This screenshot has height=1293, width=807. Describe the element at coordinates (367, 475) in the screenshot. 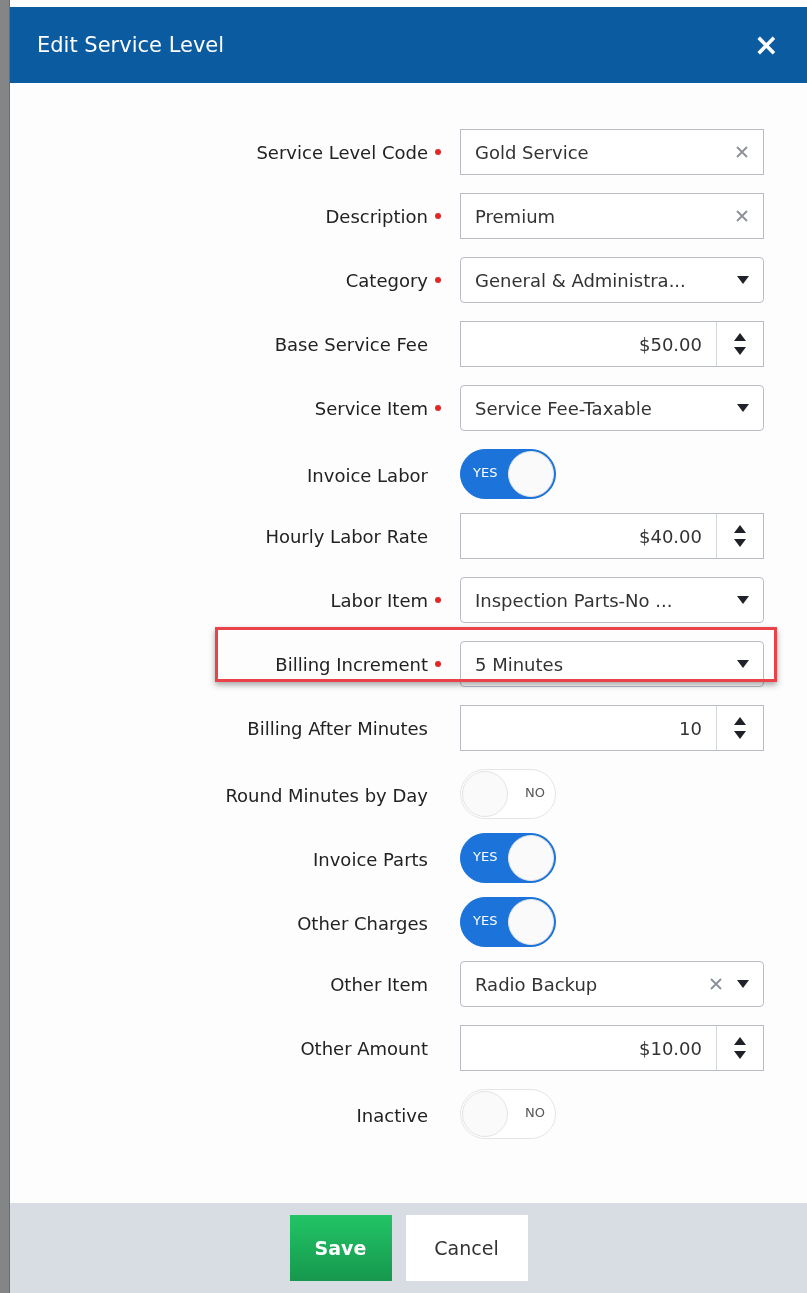

I see `field-label: Invoice Labor` at that location.